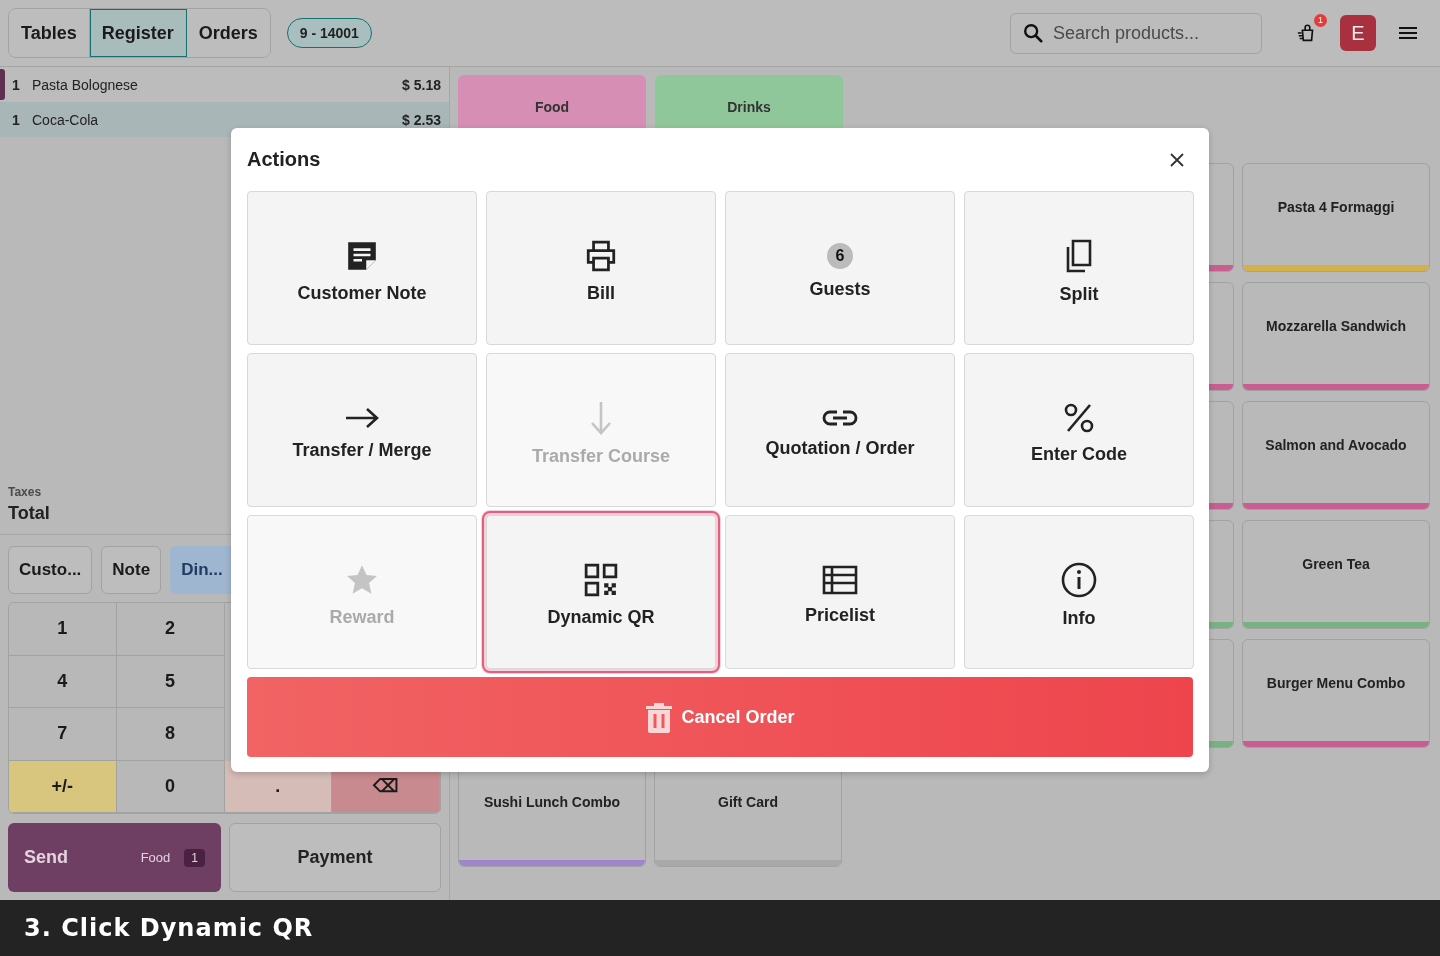 Image resolution: width=1440 pixels, height=956 pixels. I want to click on numpad-key: 4, so click(63, 681).